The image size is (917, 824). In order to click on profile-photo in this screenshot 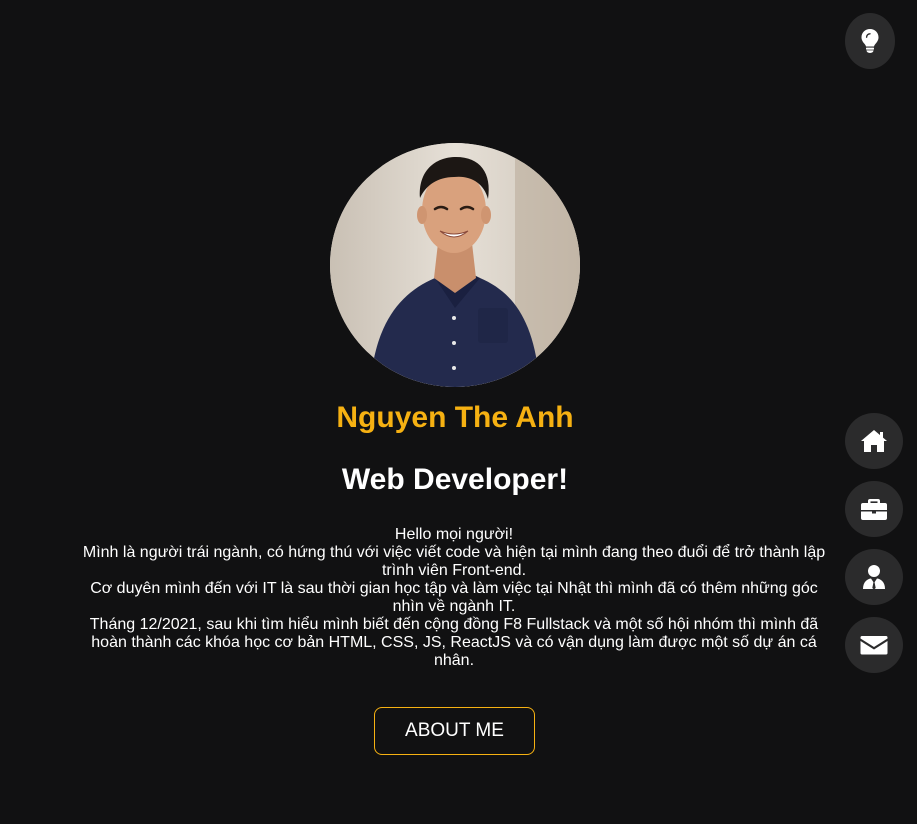, I will do `click(455, 265)`.